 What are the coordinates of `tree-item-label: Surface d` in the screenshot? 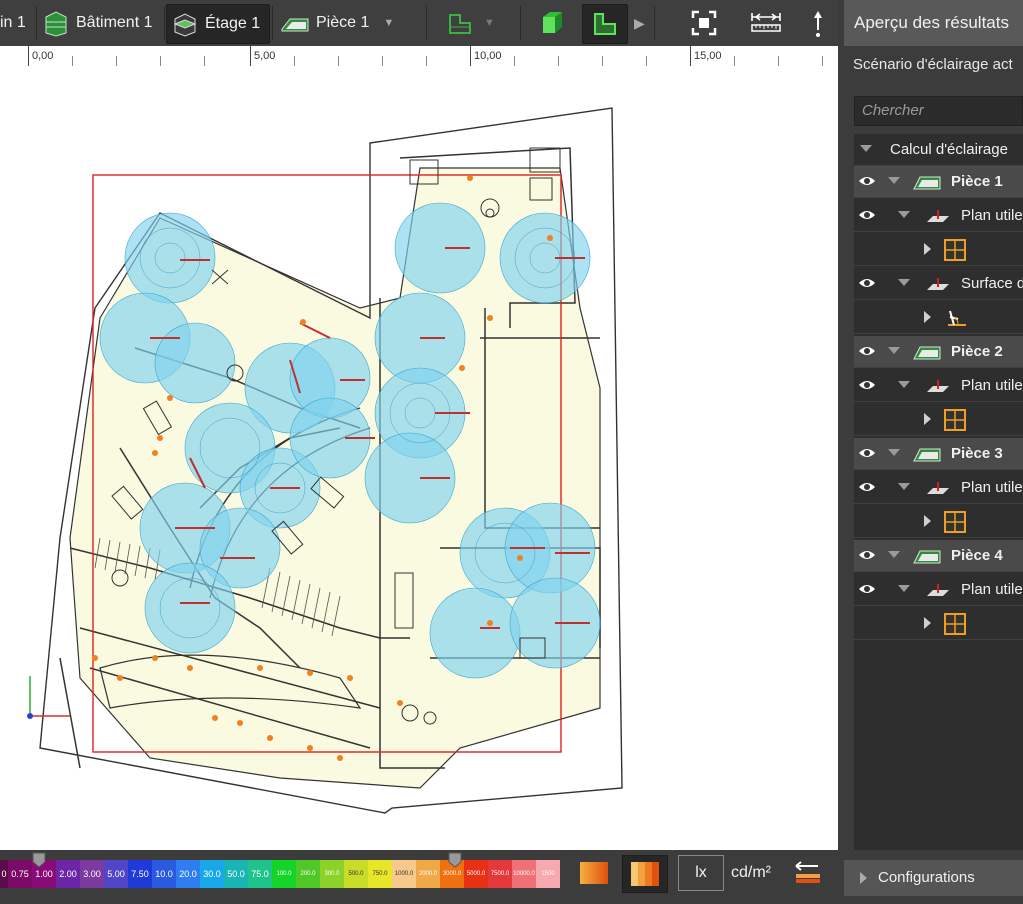 It's located at (992, 283).